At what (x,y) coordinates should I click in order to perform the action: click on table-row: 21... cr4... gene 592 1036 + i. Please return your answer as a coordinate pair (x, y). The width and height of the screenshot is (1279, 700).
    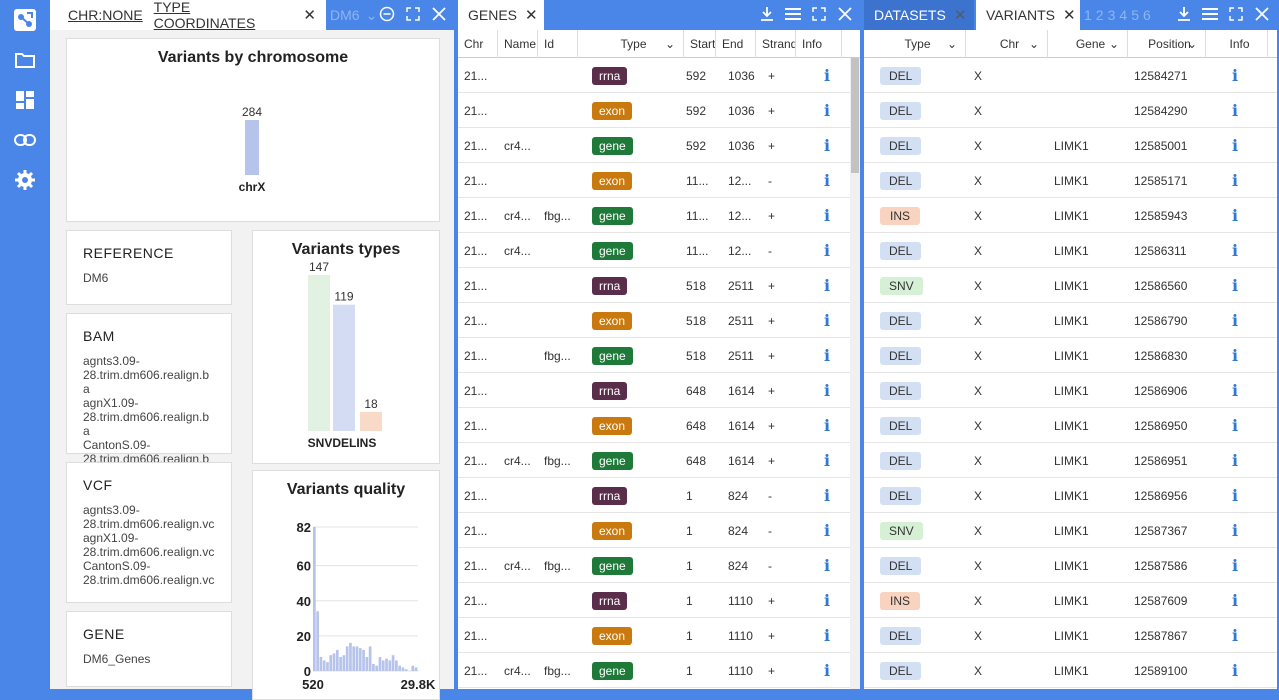
    Looking at the image, I should click on (654, 145).